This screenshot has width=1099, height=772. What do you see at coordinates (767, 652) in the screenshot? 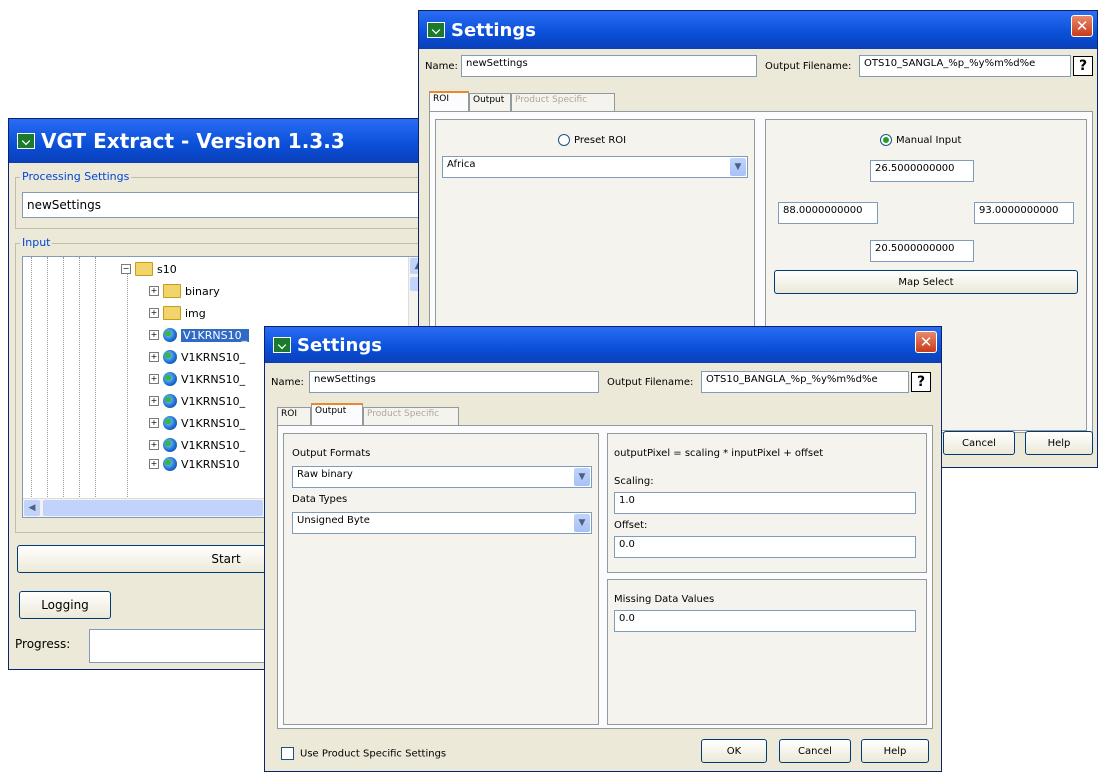
I see `missing-data-panel: Missing Data Values 0.0` at bounding box center [767, 652].